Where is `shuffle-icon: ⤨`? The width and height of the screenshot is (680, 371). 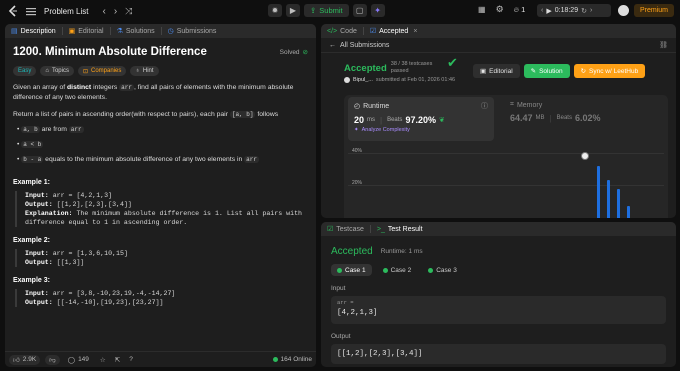 shuffle-icon: ⤨ is located at coordinates (128, 11).